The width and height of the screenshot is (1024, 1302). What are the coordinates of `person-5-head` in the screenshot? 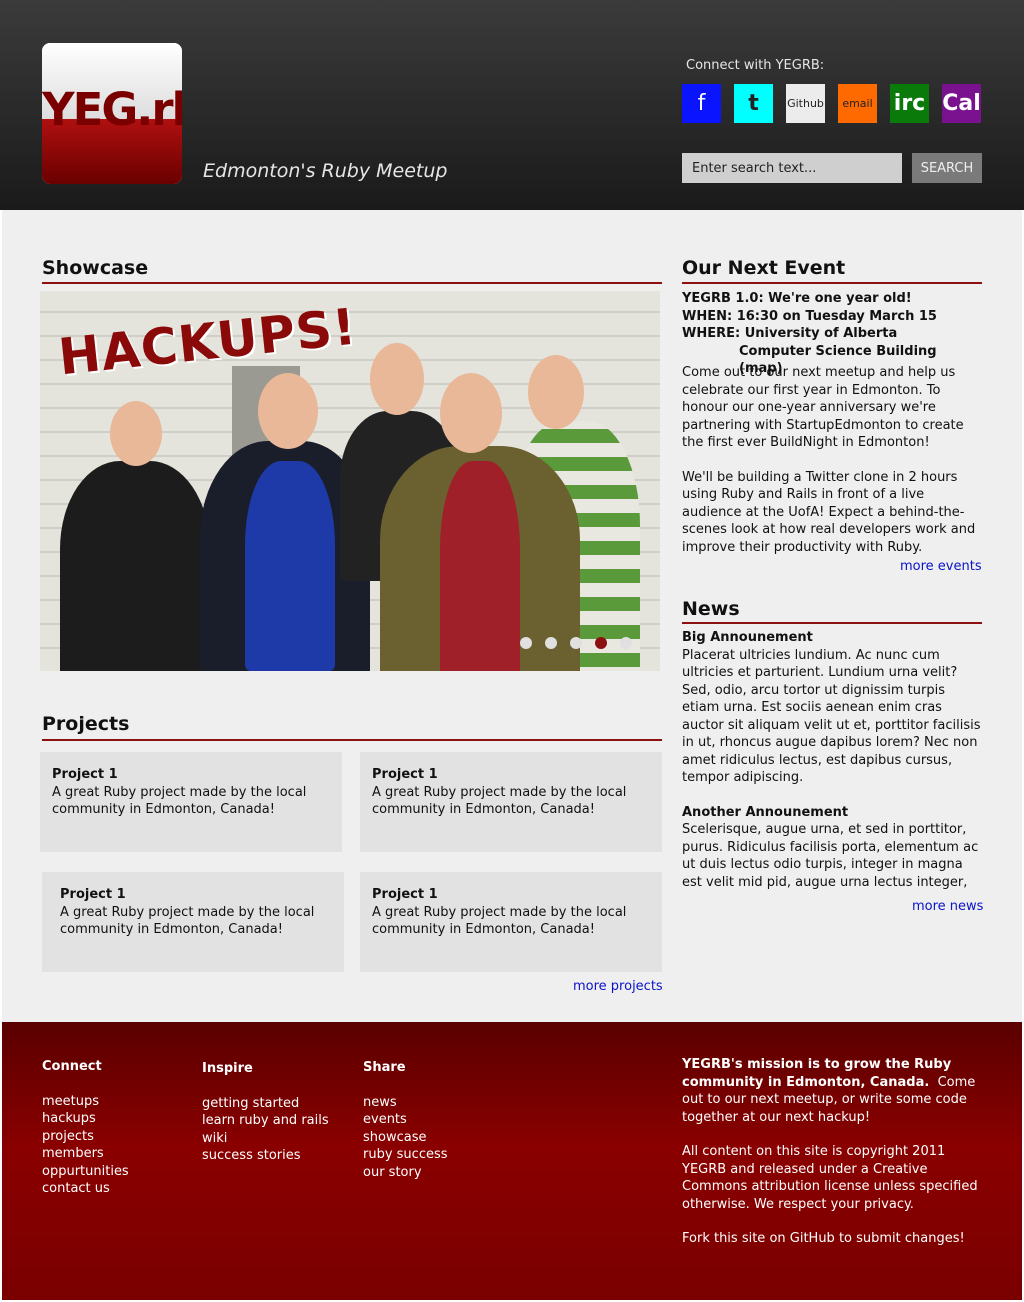 It's located at (556, 392).